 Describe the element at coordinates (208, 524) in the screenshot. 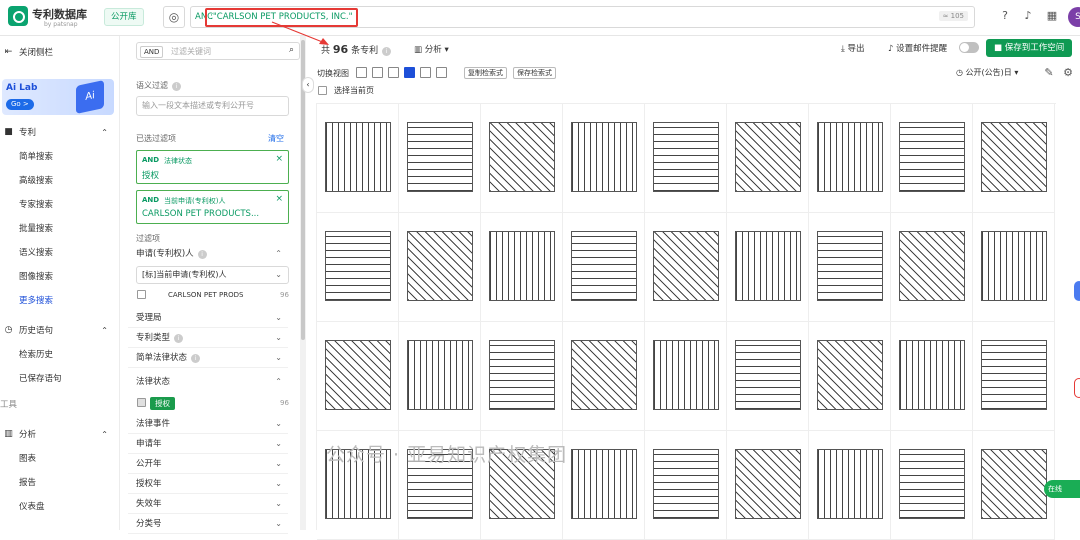

I see `filter-row: 分类号 ⌄` at that location.